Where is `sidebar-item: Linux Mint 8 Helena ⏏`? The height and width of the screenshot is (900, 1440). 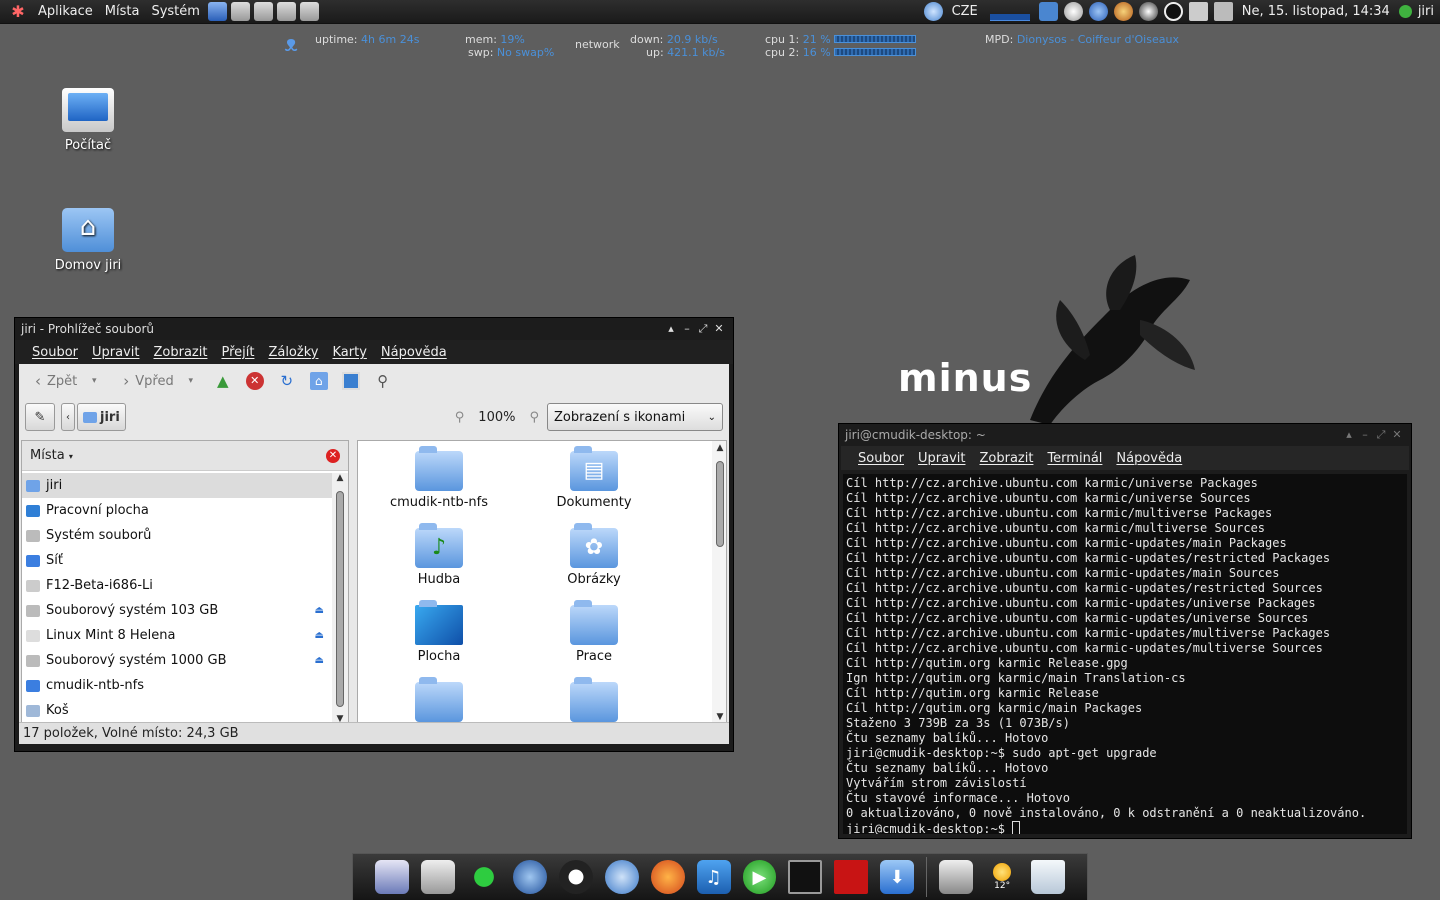
sidebar-item: Linux Mint 8 Helena ⏏ is located at coordinates (177, 635).